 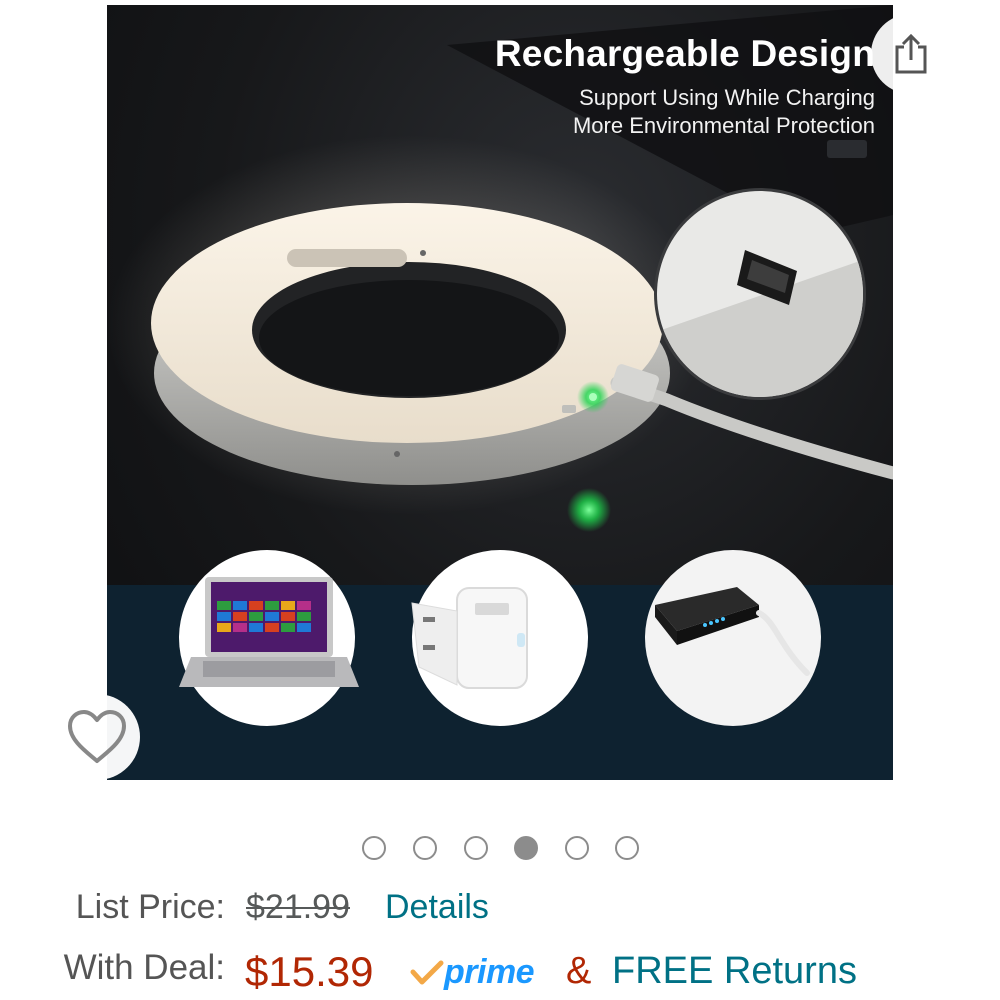 I want to click on carousel-dots, so click(x=500, y=848).